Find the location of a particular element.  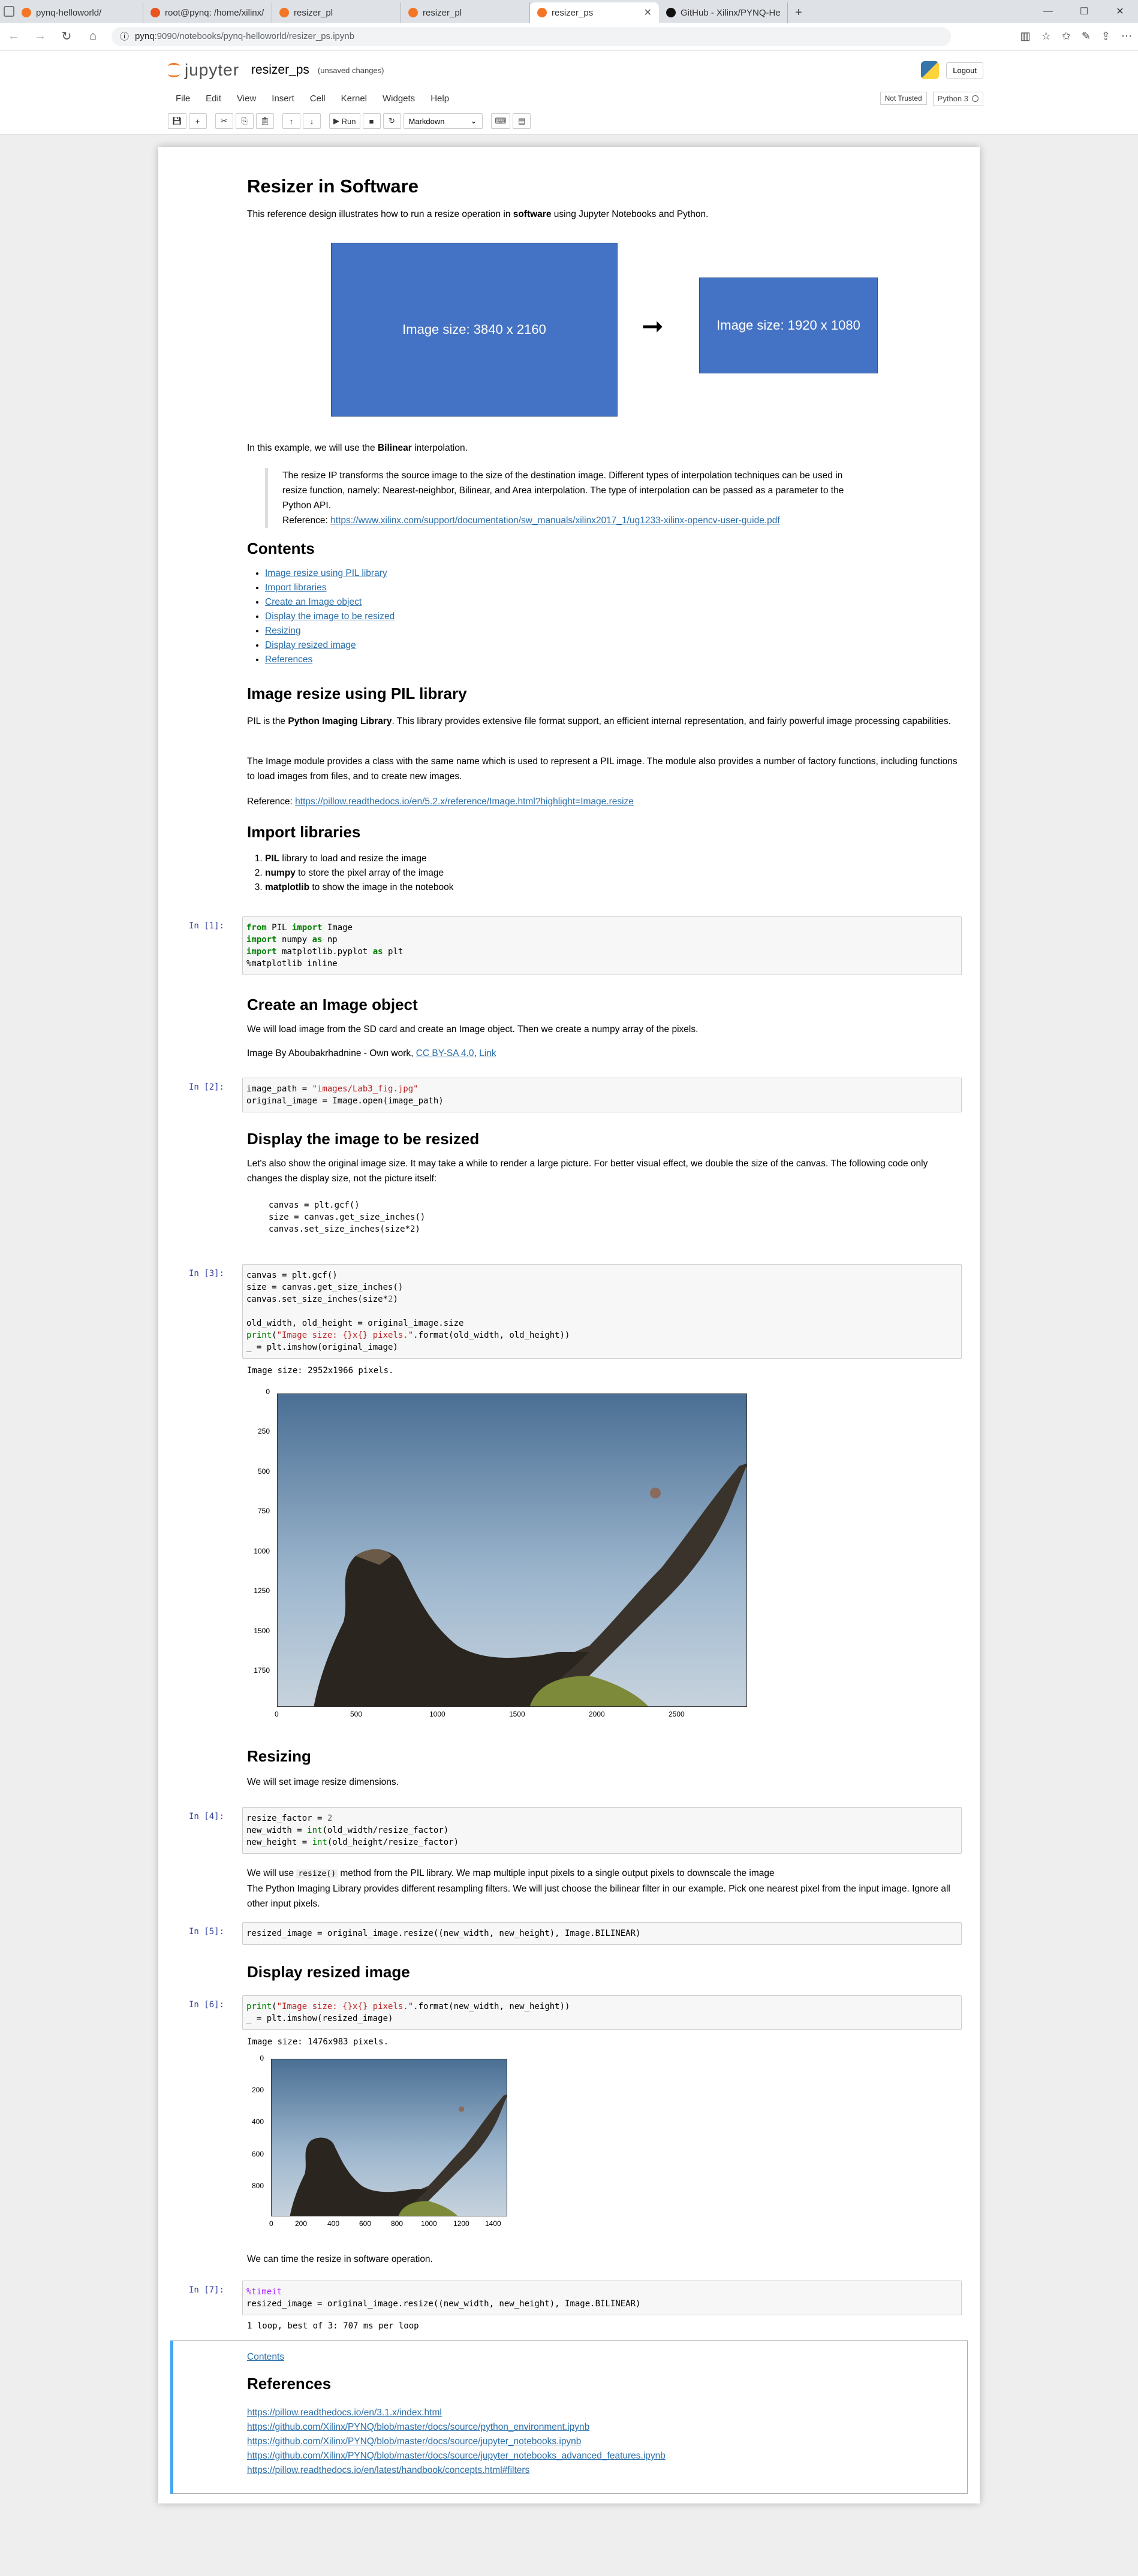

source-link: Link is located at coordinates (488, 1053).